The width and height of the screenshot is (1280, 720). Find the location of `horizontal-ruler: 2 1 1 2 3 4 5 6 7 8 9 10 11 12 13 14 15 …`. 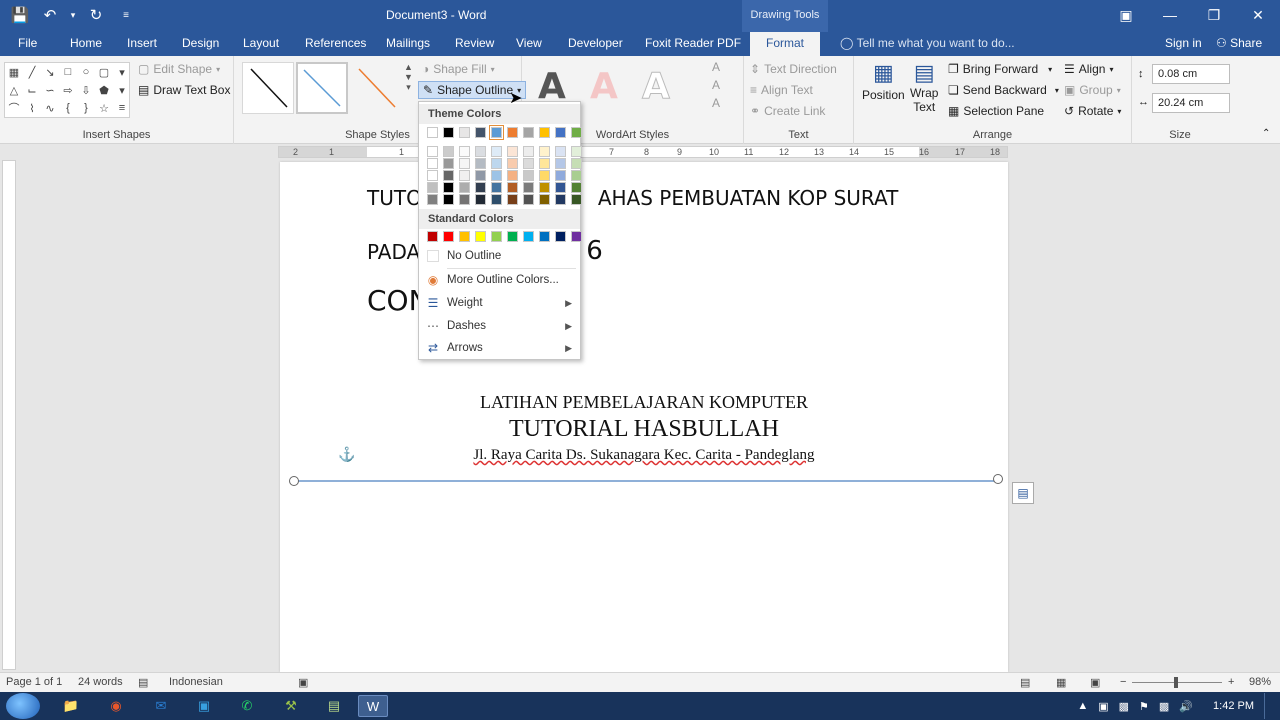

horizontal-ruler: 2 1 1 2 3 4 5 6 7 8 9 10 11 12 13 14 15 … is located at coordinates (643, 152).